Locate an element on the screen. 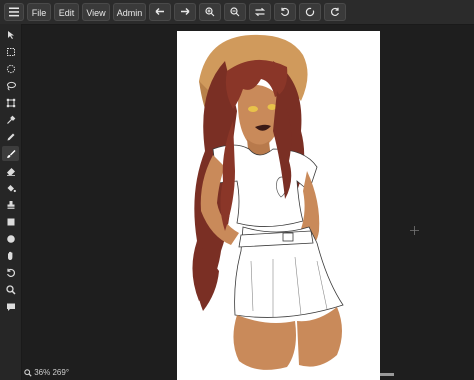 This screenshot has height=380, width=474. menu-button is located at coordinates (14, 12).